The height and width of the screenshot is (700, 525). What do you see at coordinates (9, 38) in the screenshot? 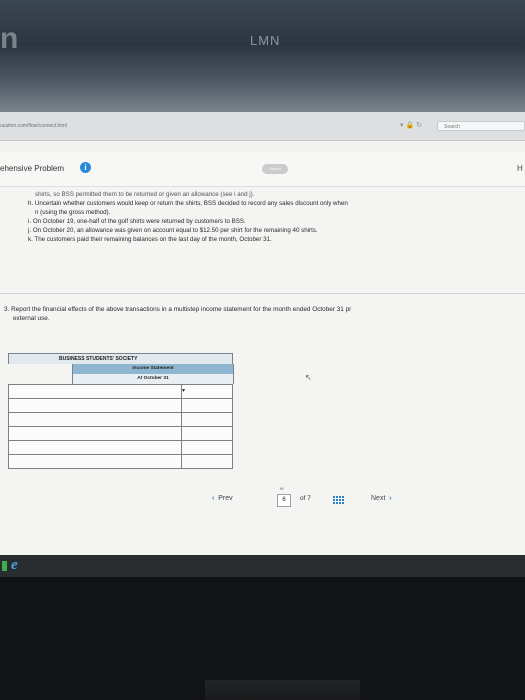
I see `blurred-logo: n` at bounding box center [9, 38].